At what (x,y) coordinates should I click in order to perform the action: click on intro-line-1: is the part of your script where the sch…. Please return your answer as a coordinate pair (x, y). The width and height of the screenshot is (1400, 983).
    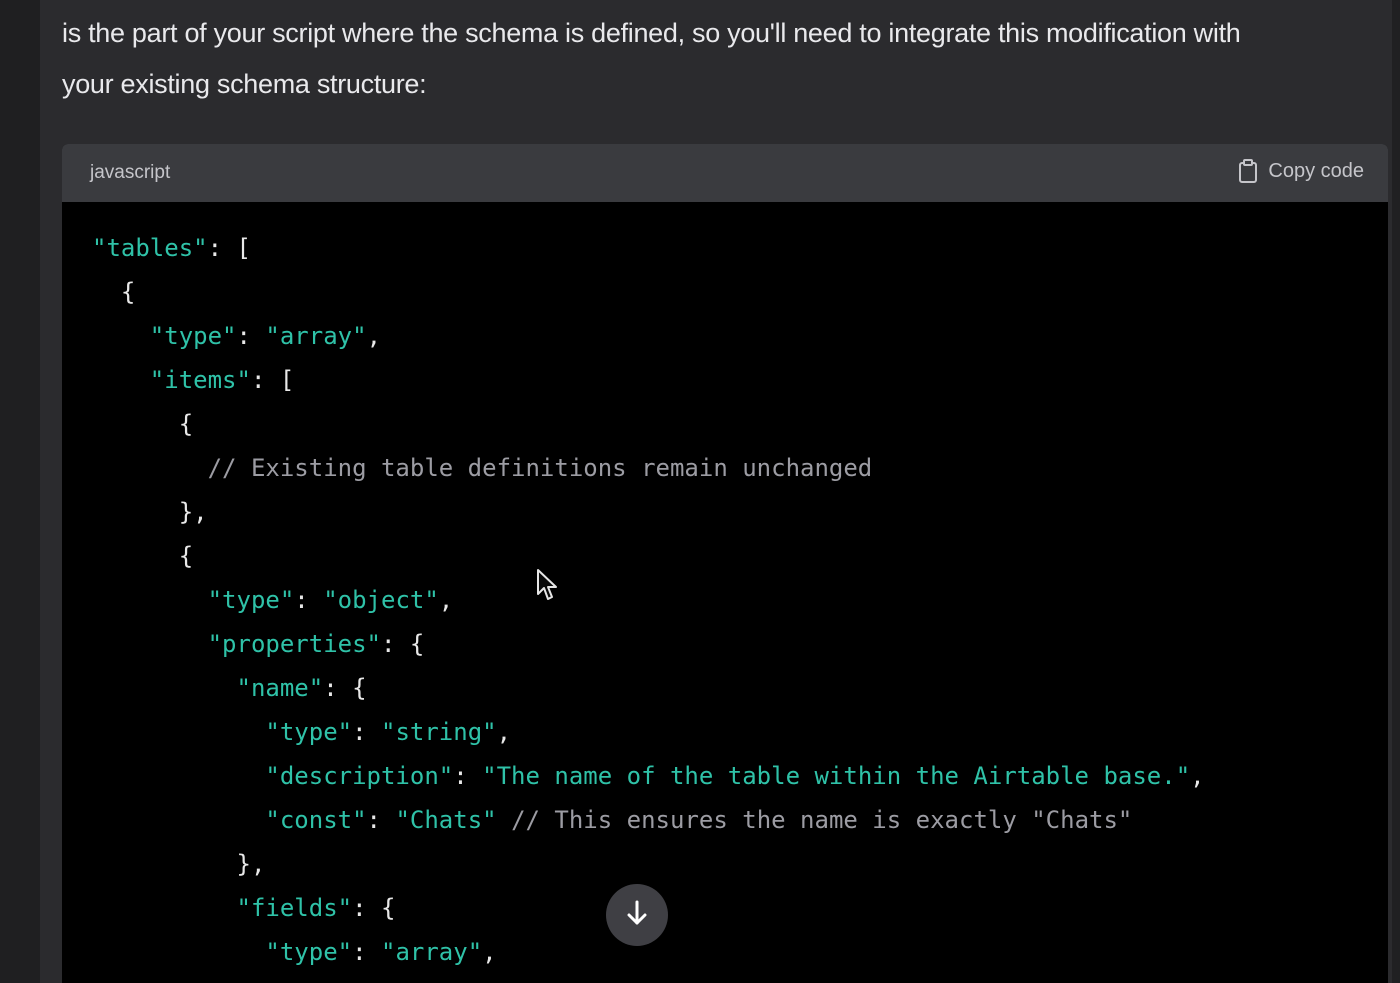
    Looking at the image, I should click on (651, 33).